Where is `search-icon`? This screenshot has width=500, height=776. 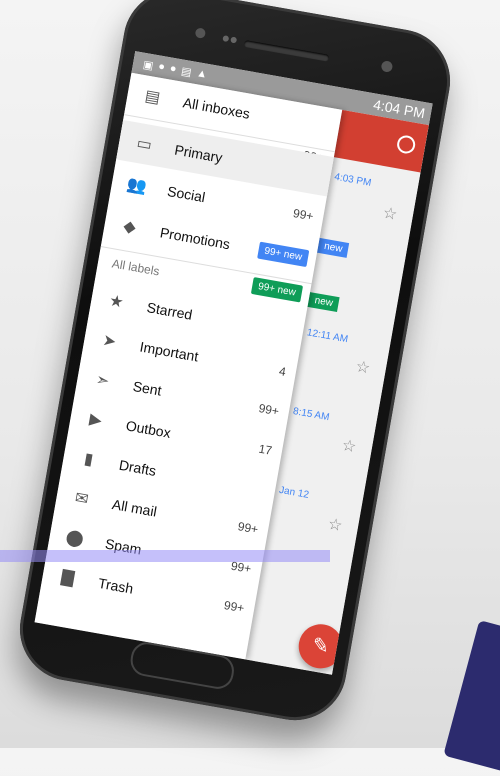 search-icon is located at coordinates (406, 144).